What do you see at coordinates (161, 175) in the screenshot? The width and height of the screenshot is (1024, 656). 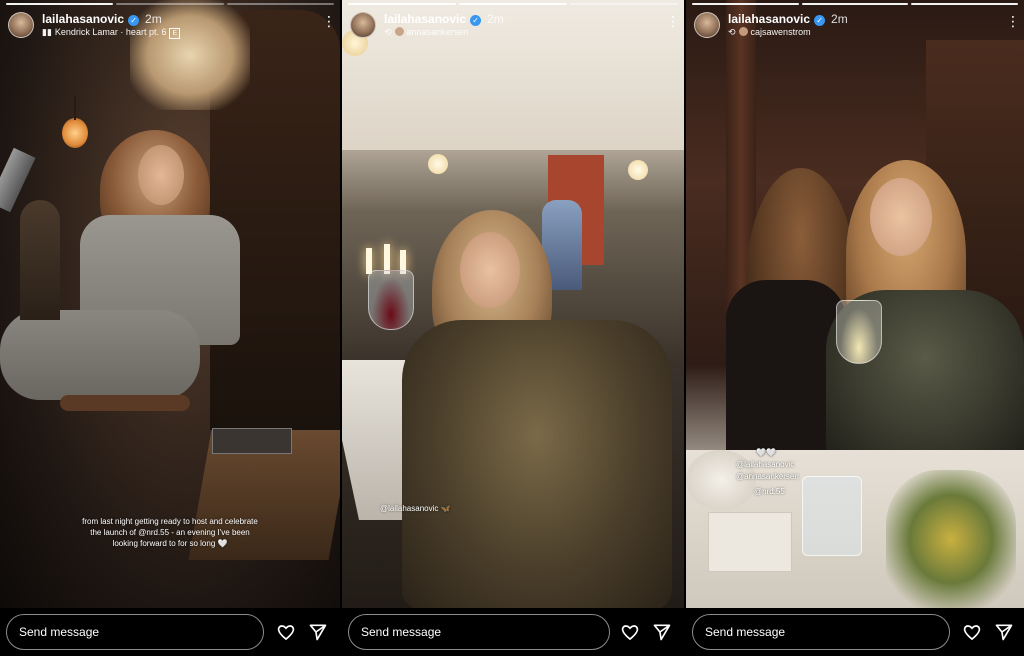 I see `model-face` at bounding box center [161, 175].